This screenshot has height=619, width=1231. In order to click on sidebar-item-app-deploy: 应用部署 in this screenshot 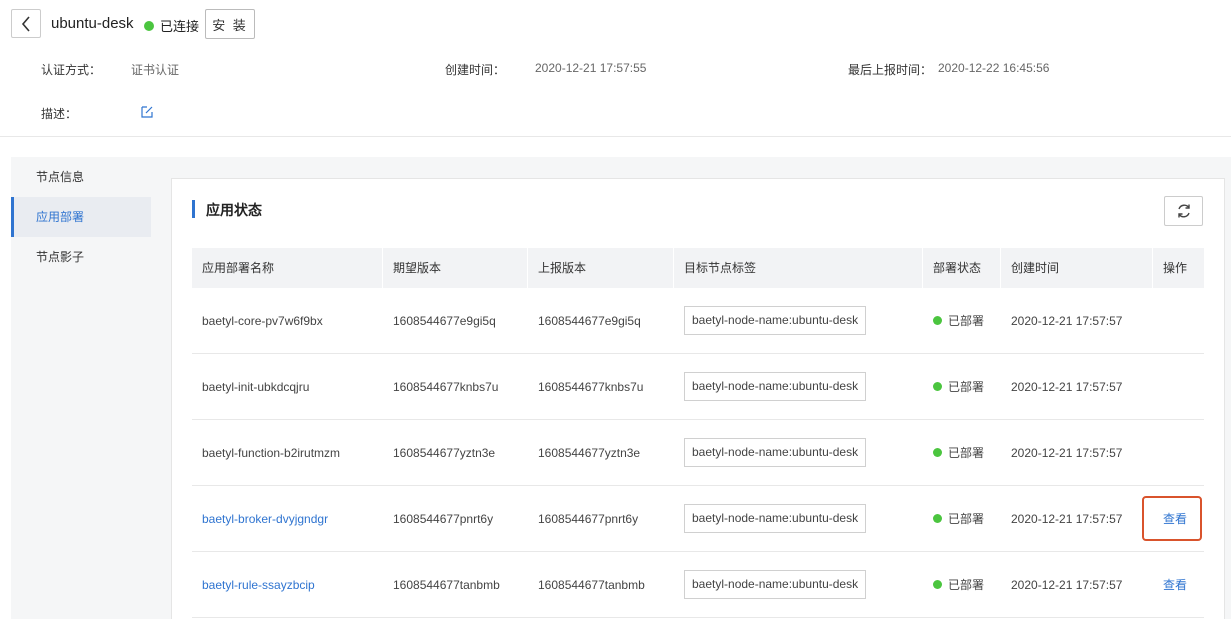, I will do `click(81, 217)`.